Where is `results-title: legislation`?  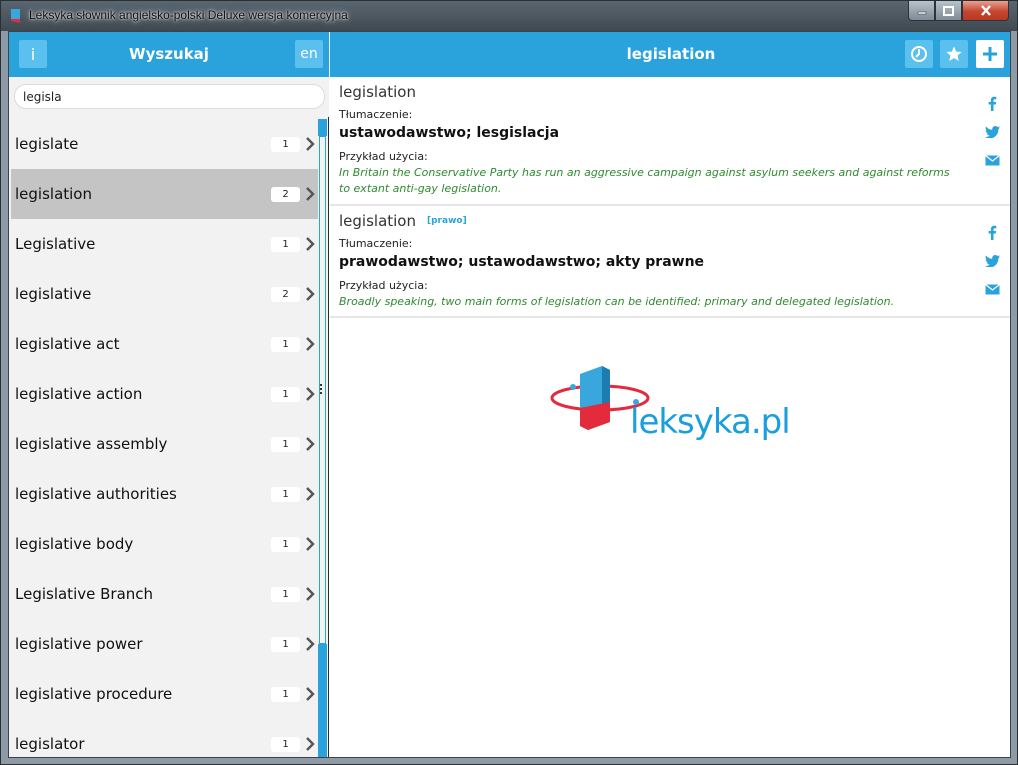
results-title: legislation is located at coordinates (671, 54).